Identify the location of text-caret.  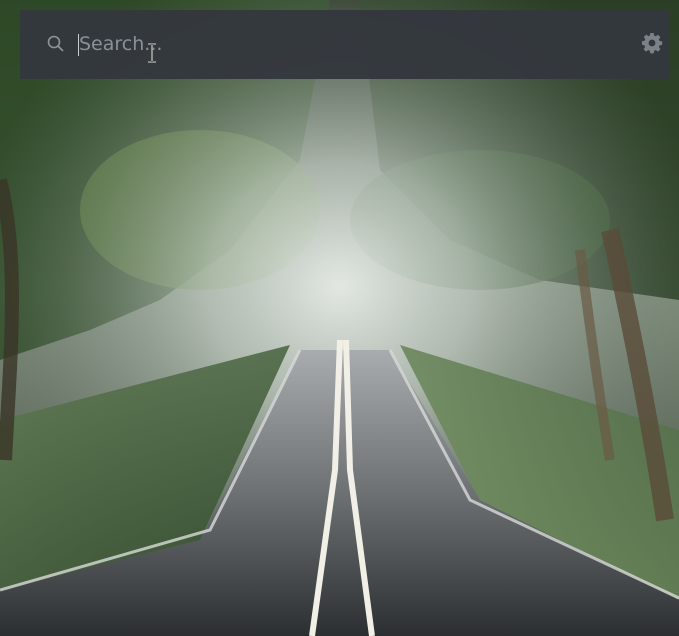
(78, 45).